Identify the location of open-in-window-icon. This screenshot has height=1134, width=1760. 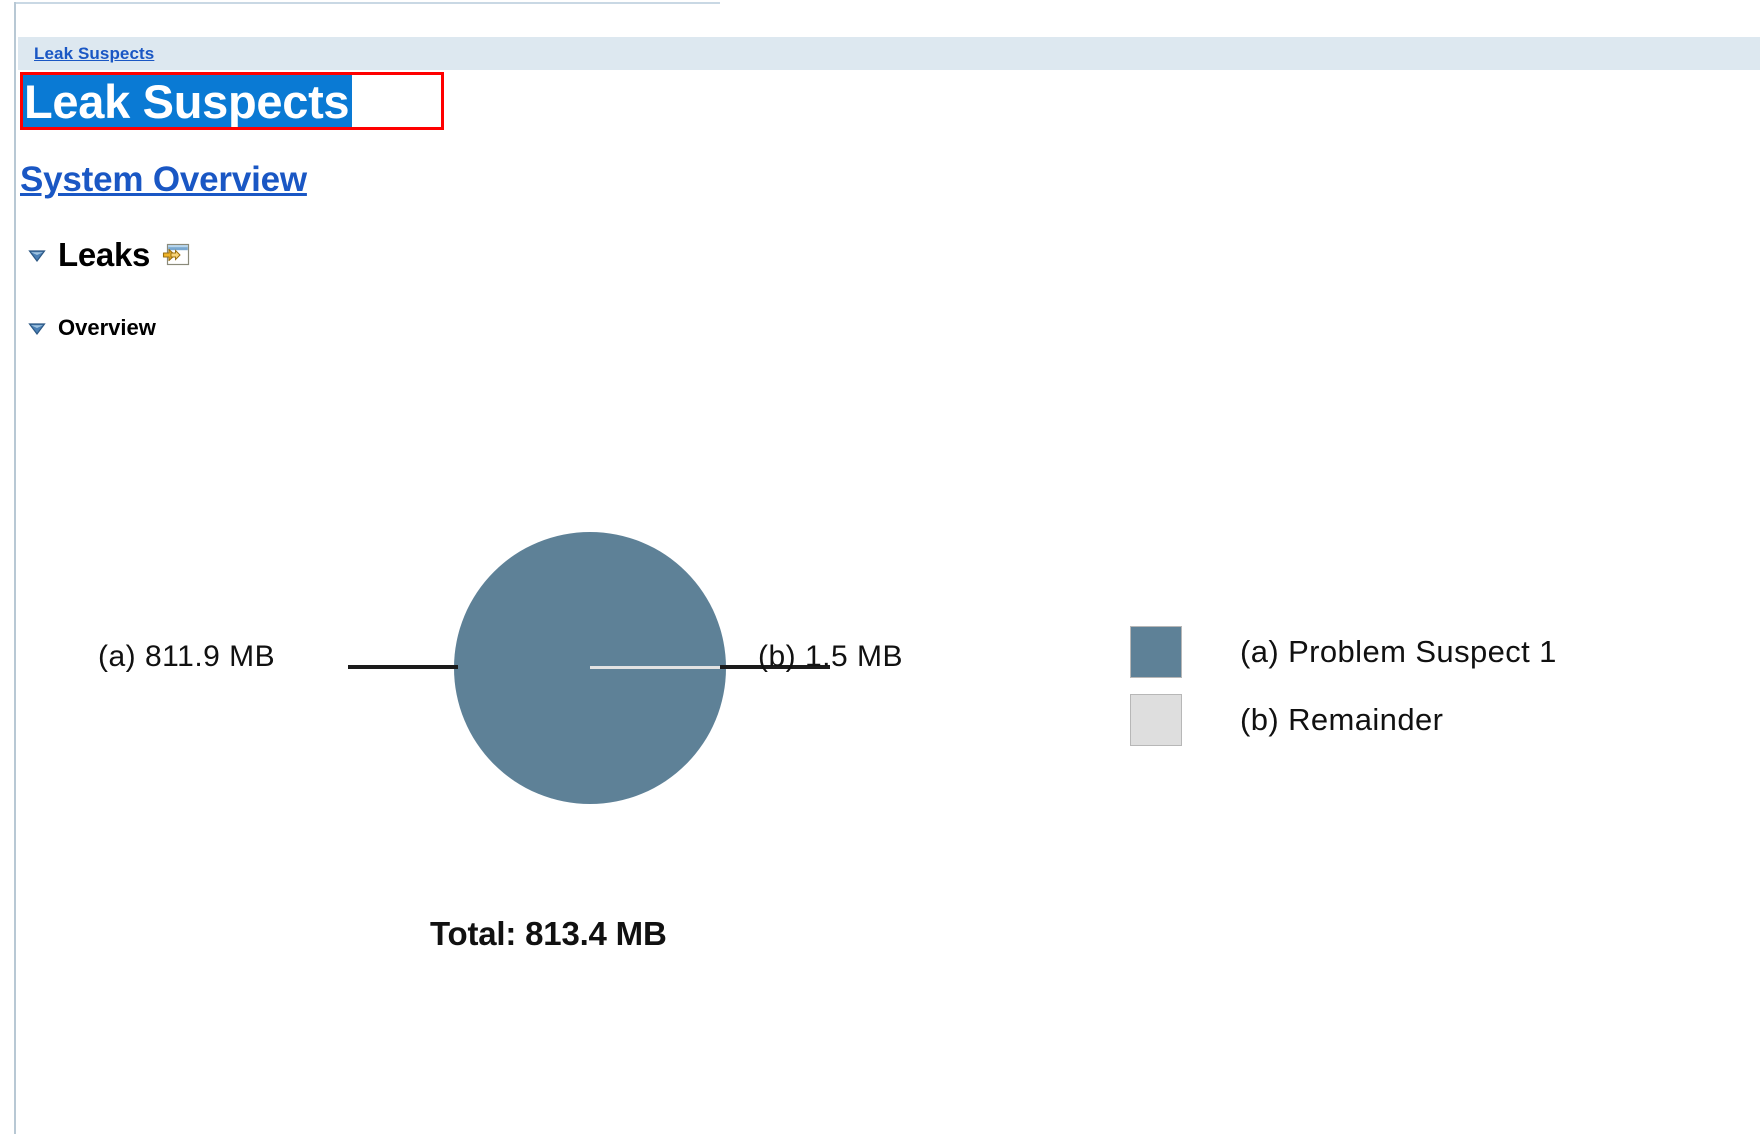
(176, 255).